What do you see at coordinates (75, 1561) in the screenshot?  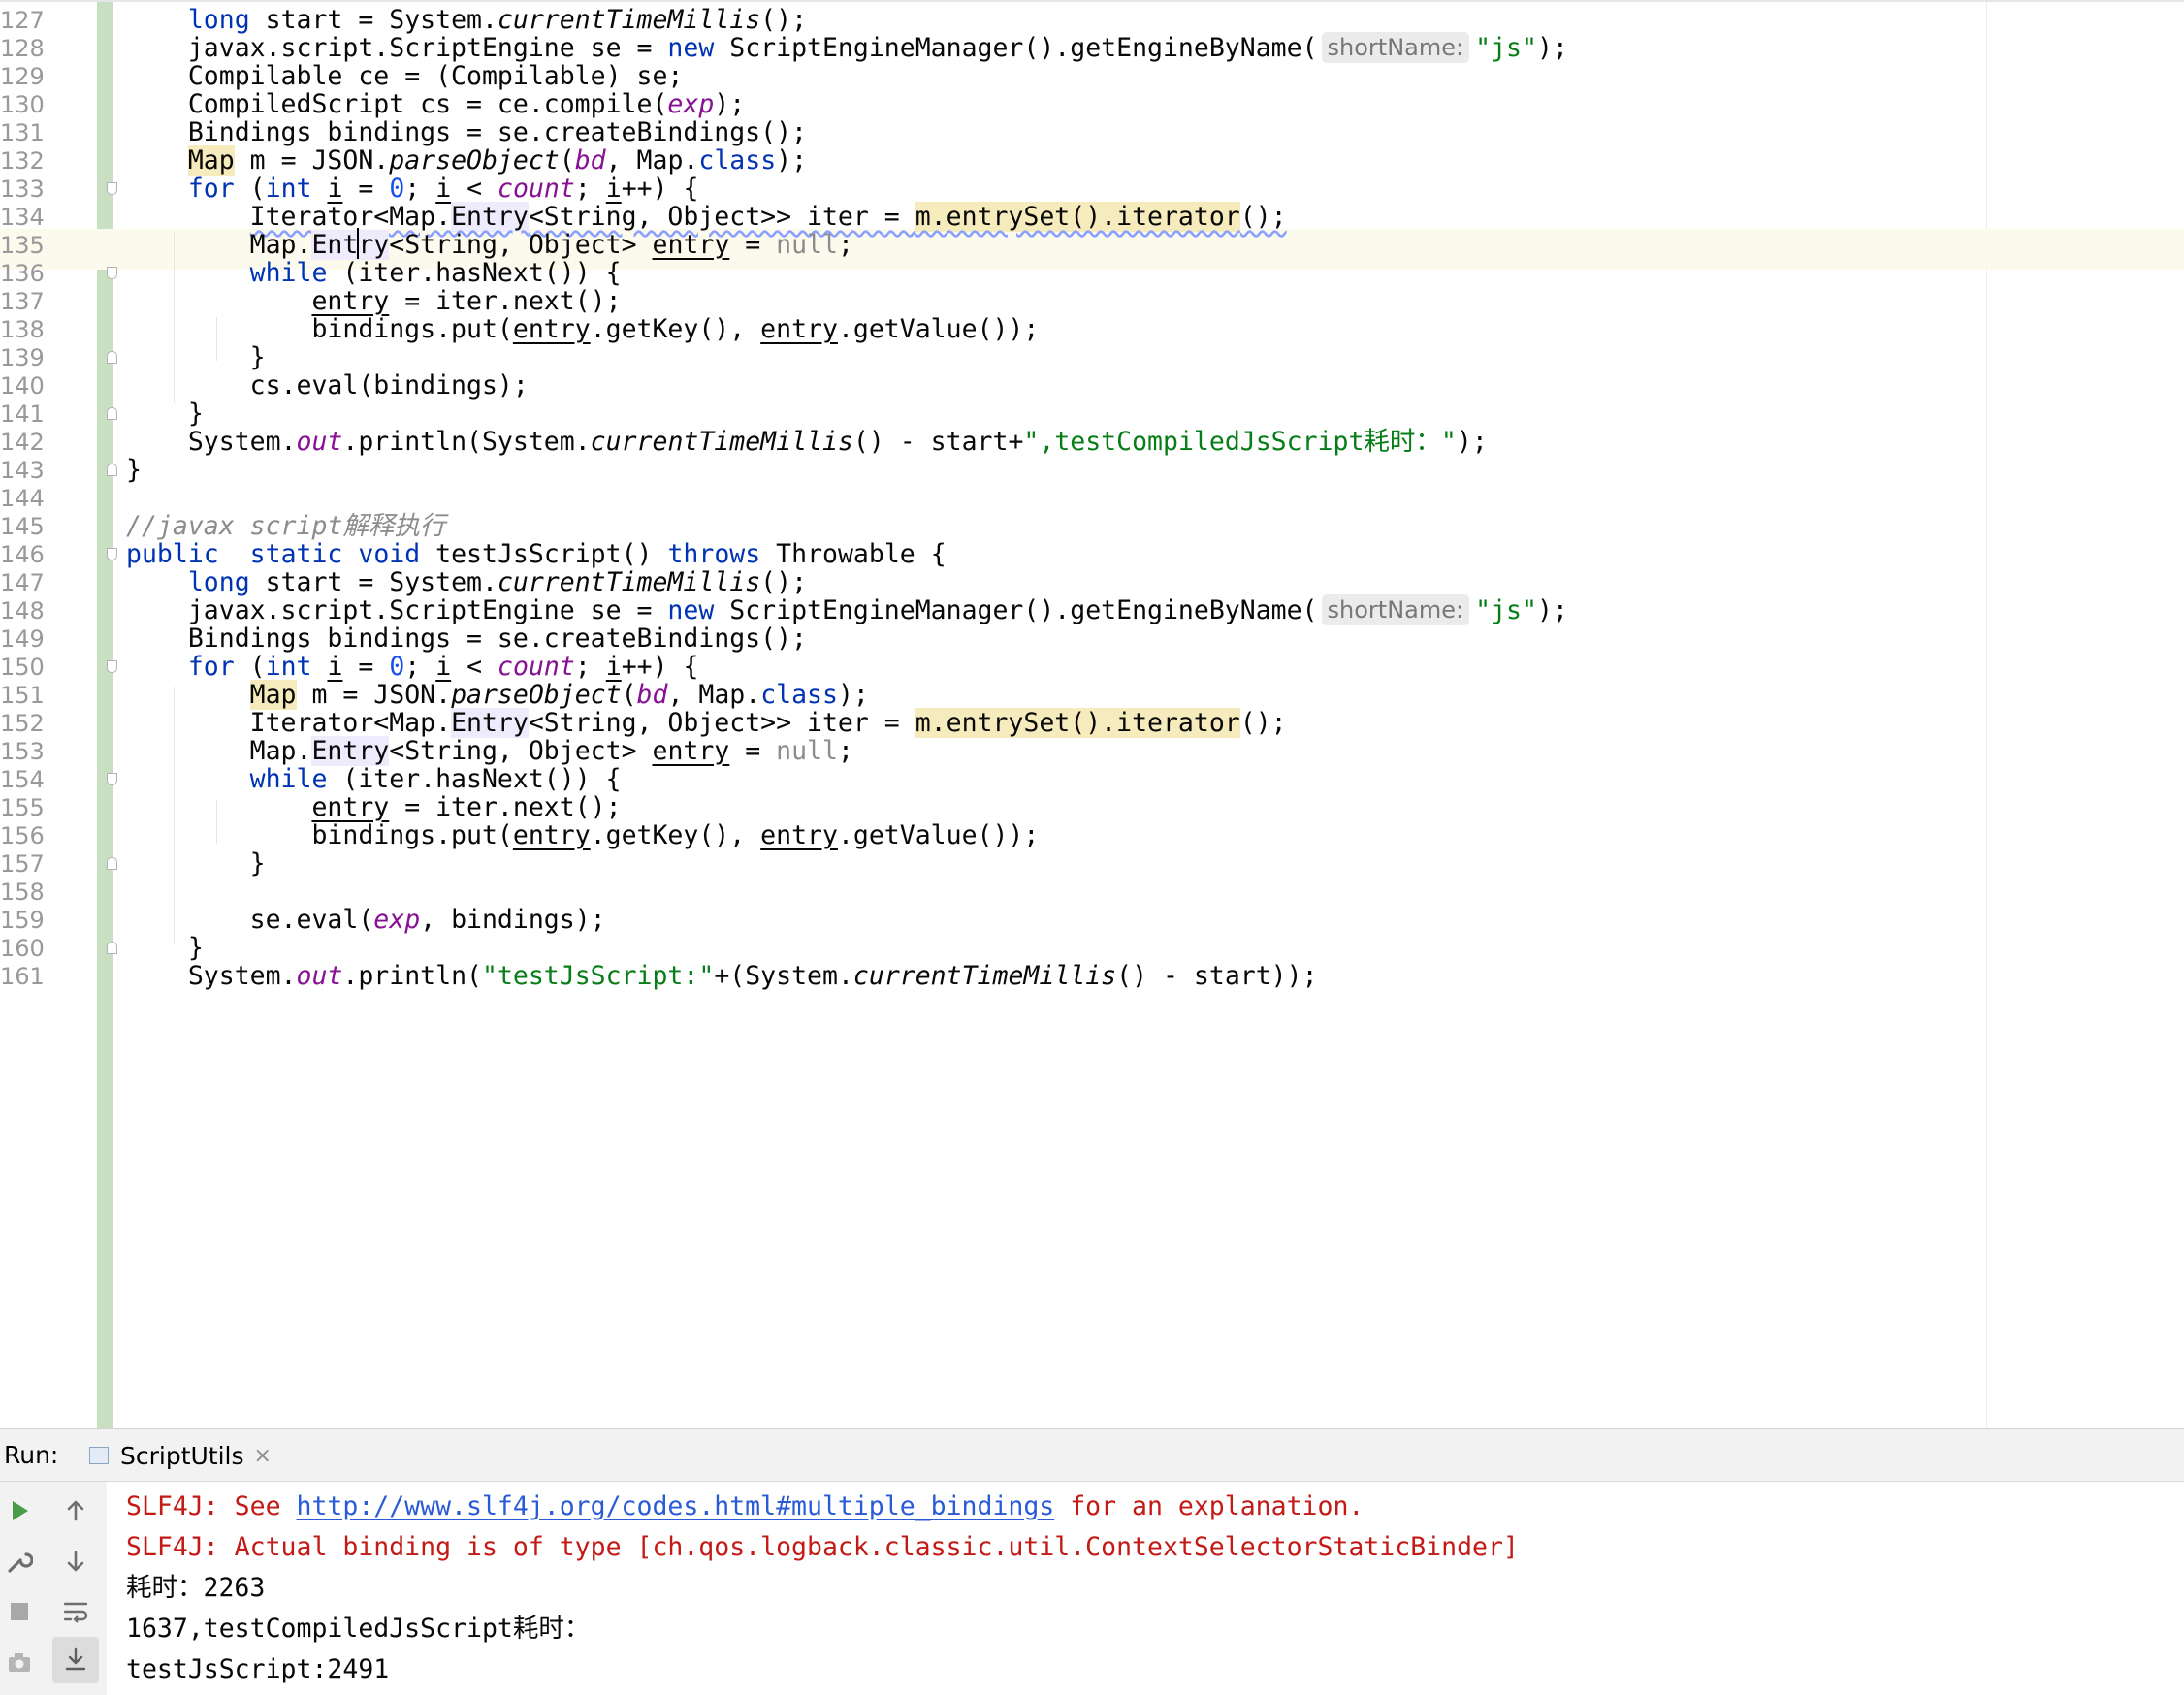 I see `down-arrow-icon` at bounding box center [75, 1561].